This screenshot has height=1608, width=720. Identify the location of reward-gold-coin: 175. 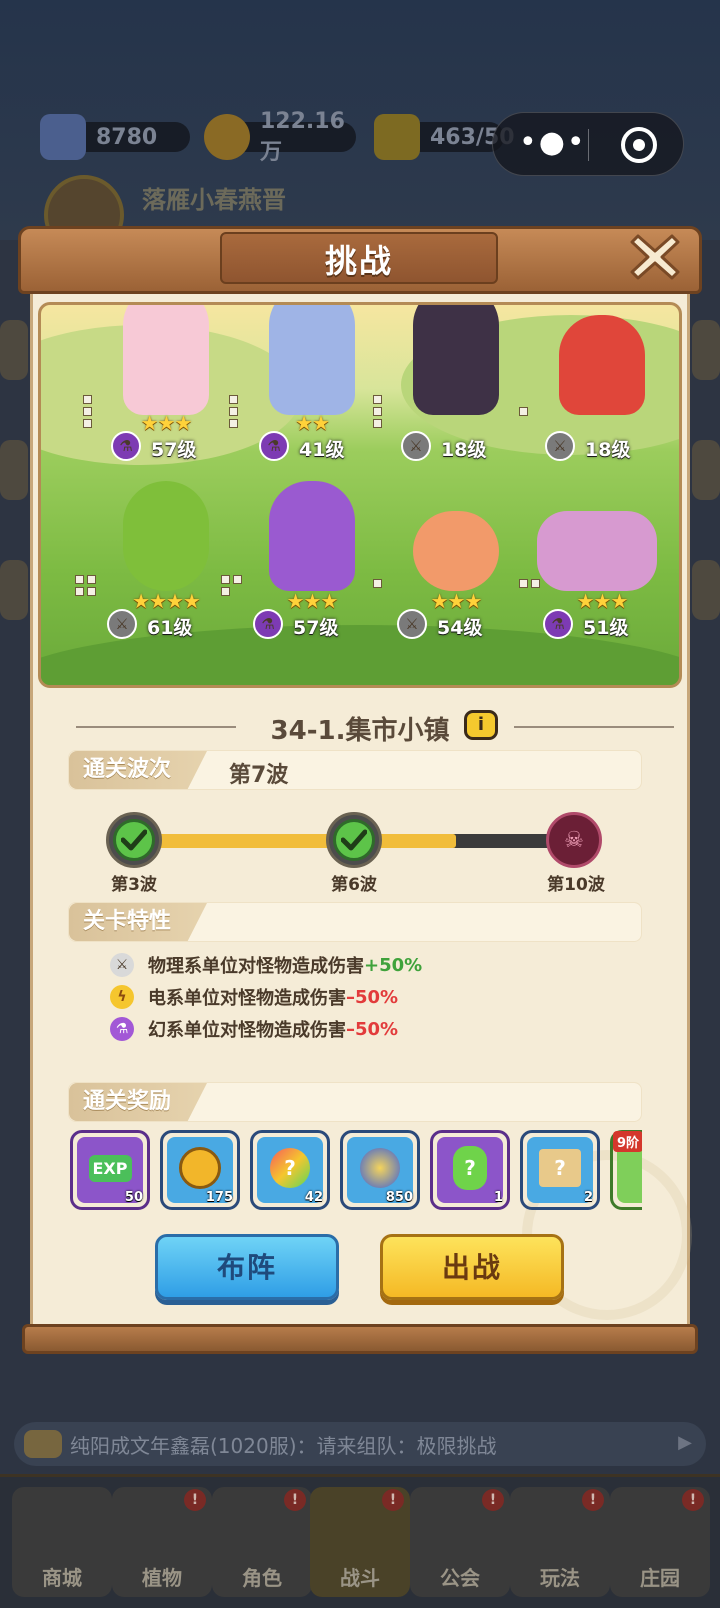
(200, 1170).